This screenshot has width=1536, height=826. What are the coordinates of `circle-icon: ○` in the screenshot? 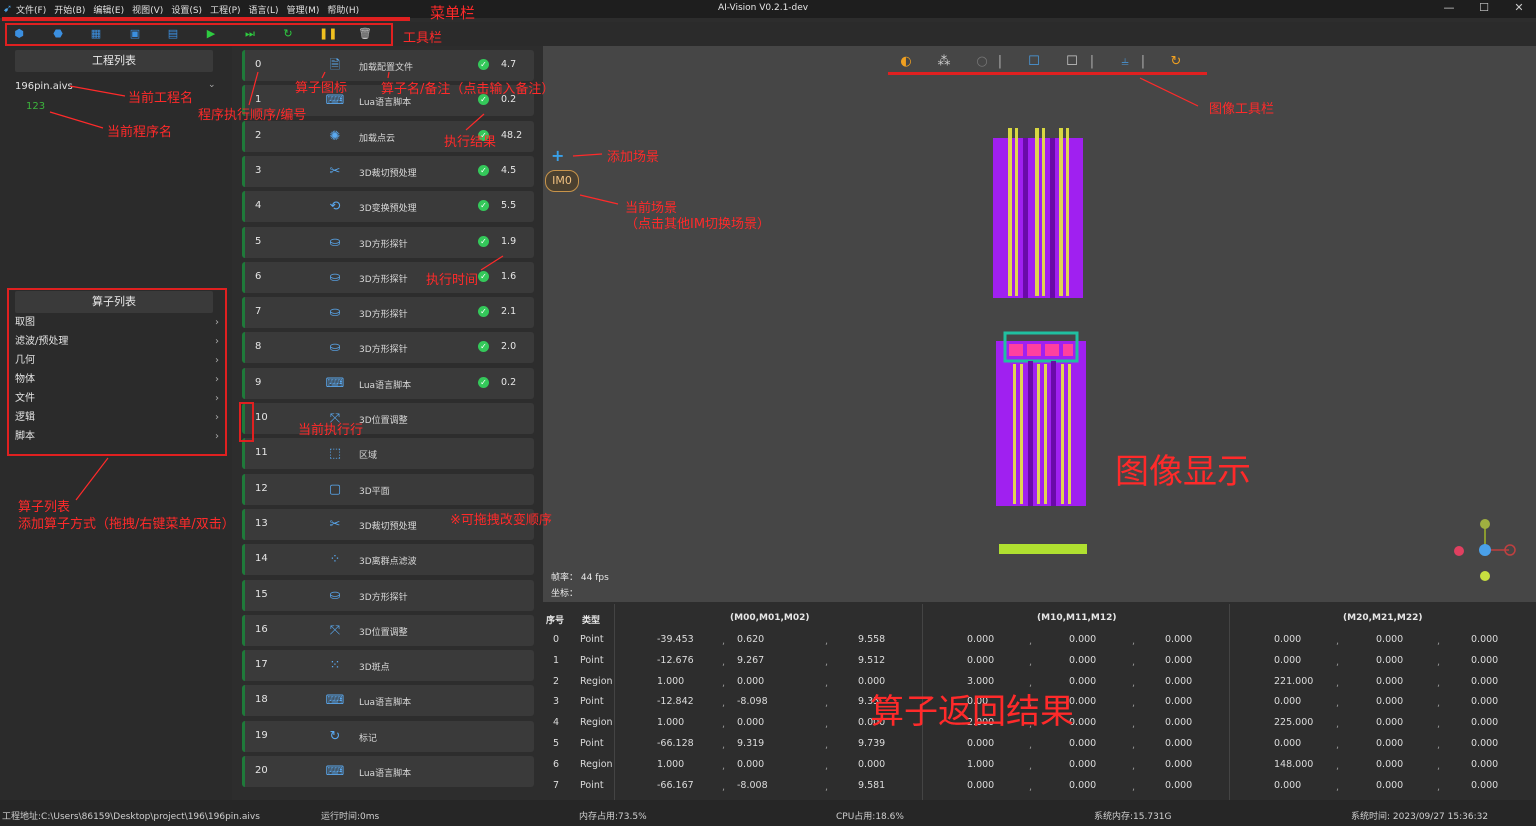 It's located at (982, 62).